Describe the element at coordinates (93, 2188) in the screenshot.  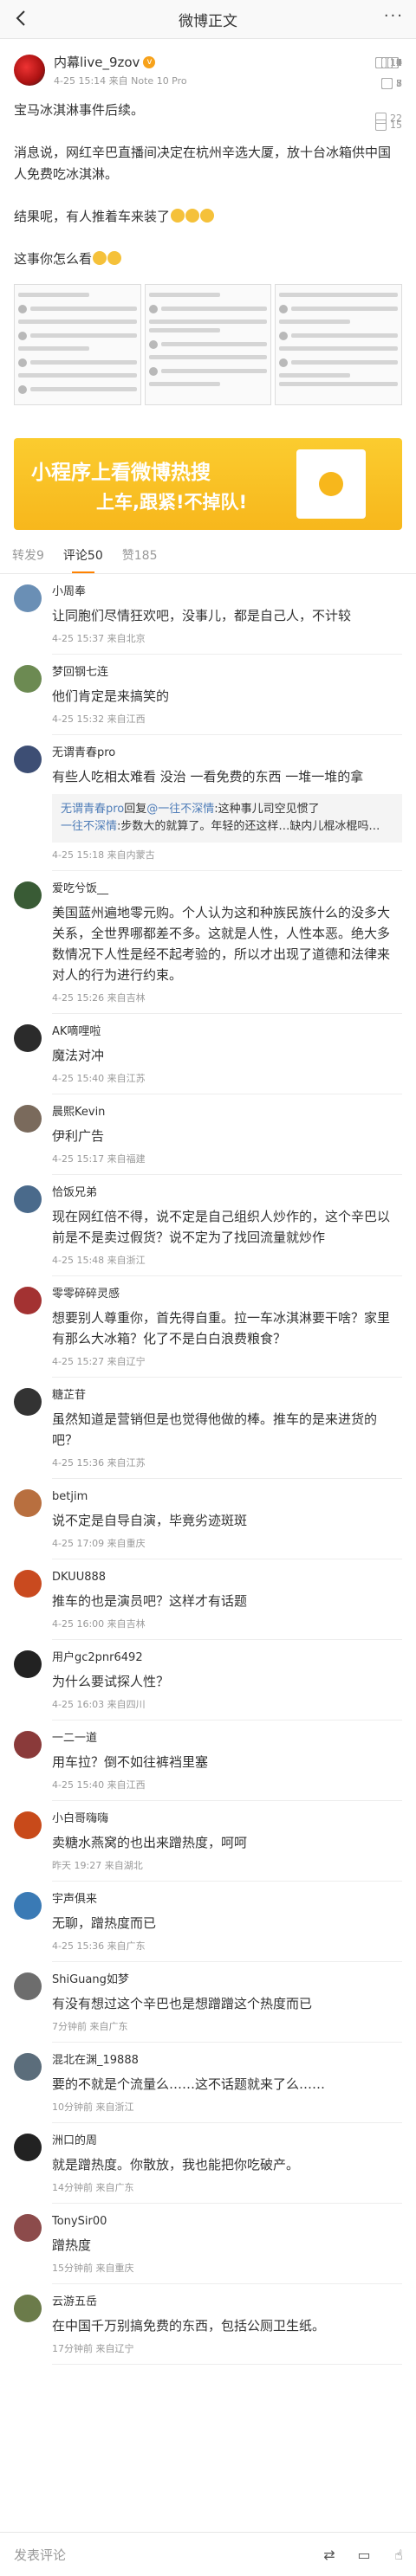
I see `comment-meta: 14分钟前 来自广东` at that location.